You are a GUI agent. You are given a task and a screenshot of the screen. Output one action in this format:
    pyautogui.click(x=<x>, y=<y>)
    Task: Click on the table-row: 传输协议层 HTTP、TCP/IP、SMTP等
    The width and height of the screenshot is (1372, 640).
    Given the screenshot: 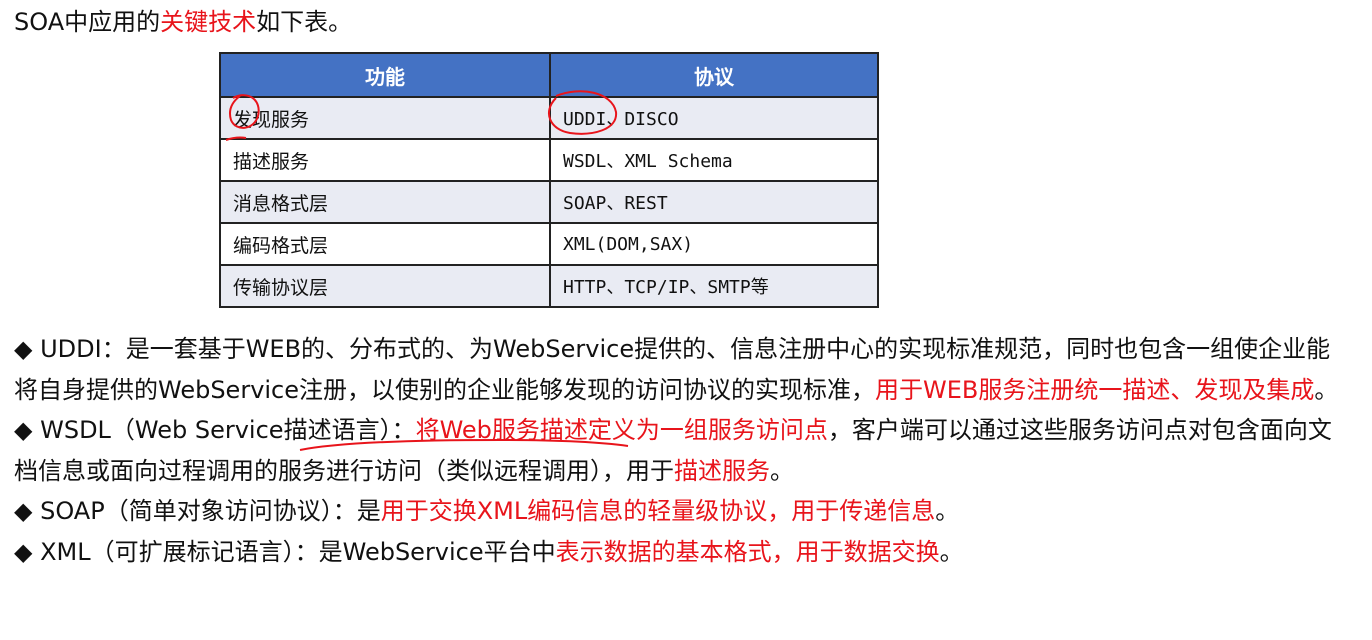 What is the action you would take?
    pyautogui.click(x=549, y=286)
    